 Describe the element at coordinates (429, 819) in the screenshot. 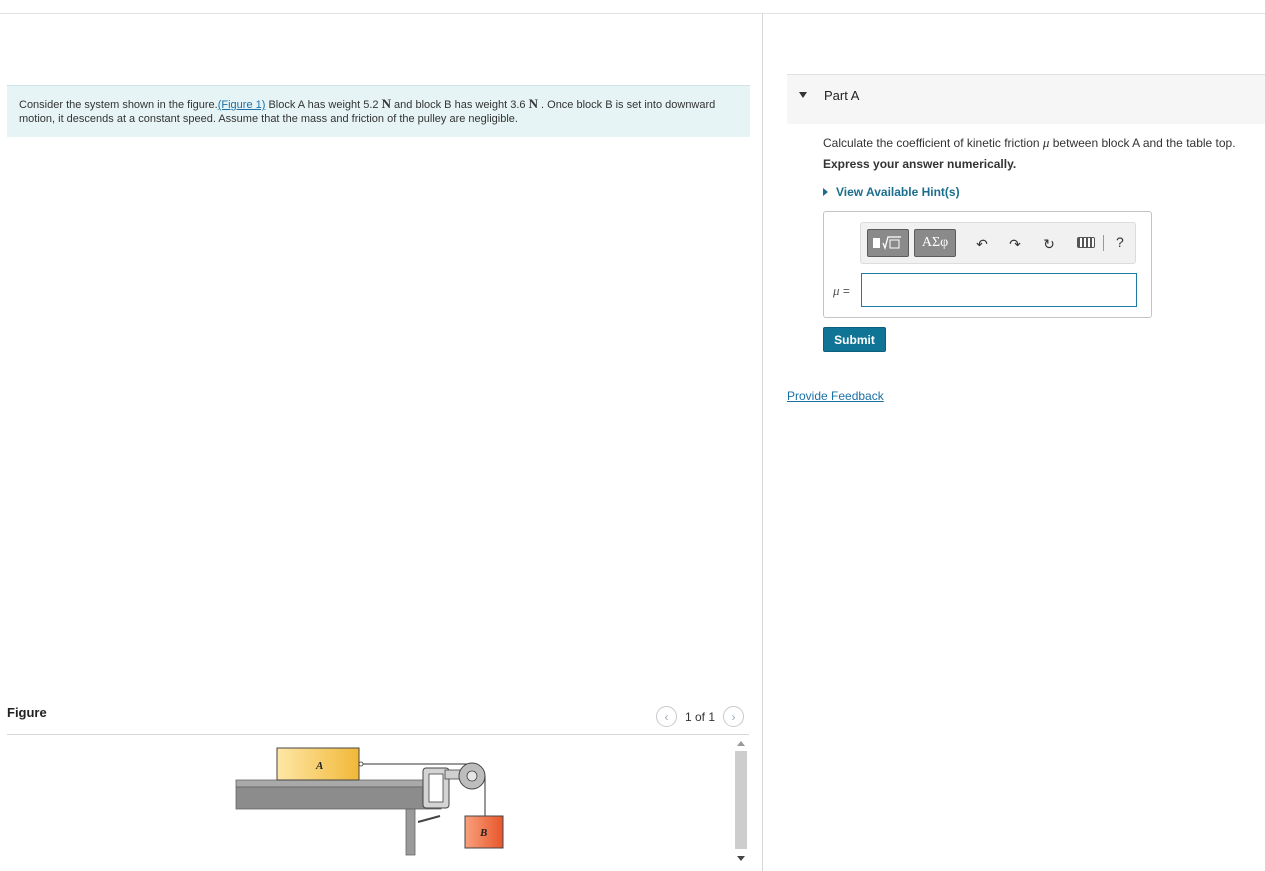

I see `clamp-screw` at that location.